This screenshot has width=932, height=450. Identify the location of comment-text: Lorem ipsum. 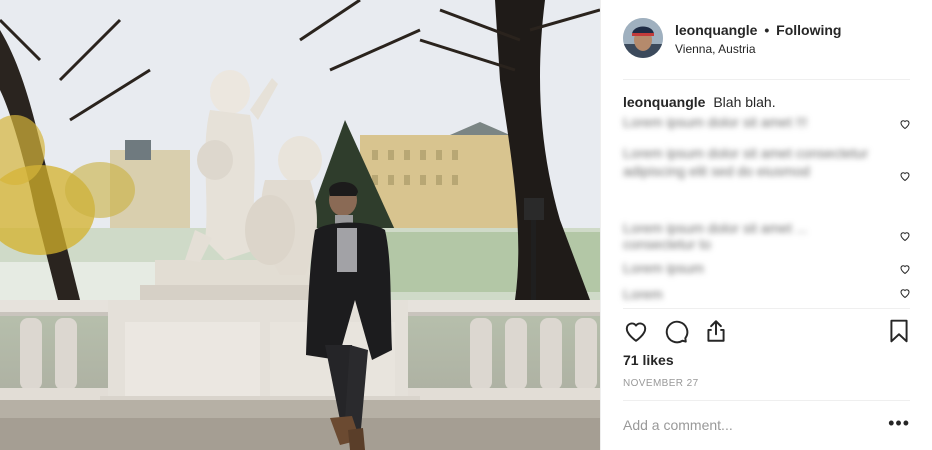
(663, 268).